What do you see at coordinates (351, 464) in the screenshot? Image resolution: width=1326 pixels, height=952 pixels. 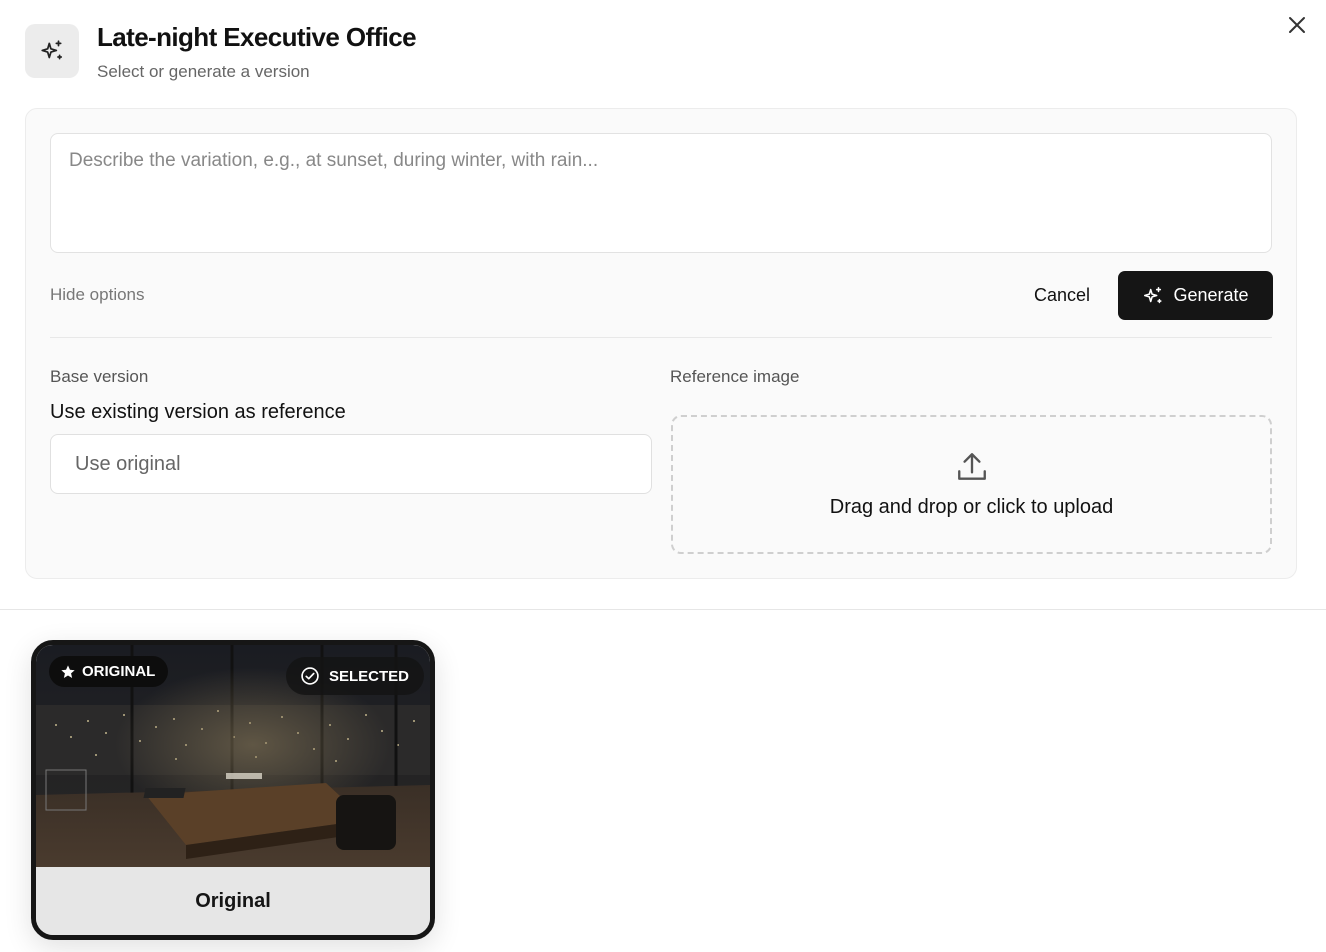 I see `base-version-select: Use original` at bounding box center [351, 464].